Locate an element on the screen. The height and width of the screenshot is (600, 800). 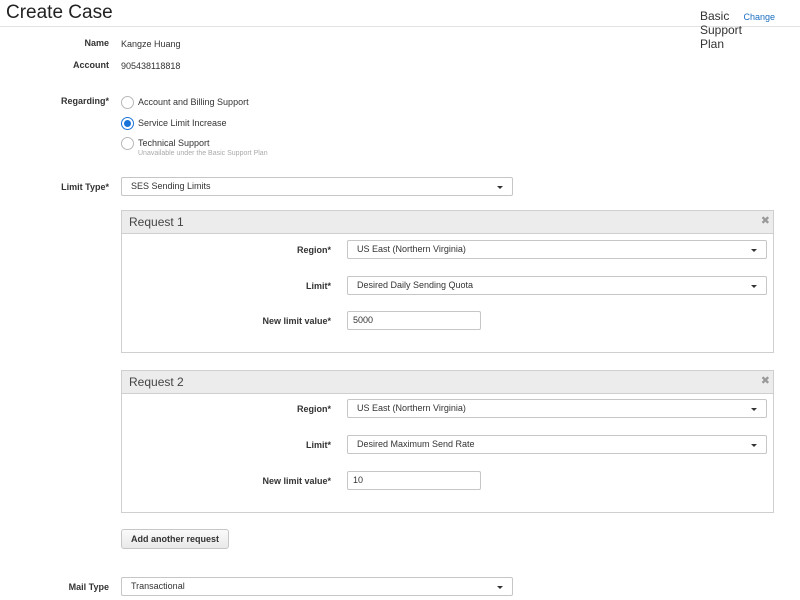
new-limit-input: 10 is located at coordinates (414, 480).